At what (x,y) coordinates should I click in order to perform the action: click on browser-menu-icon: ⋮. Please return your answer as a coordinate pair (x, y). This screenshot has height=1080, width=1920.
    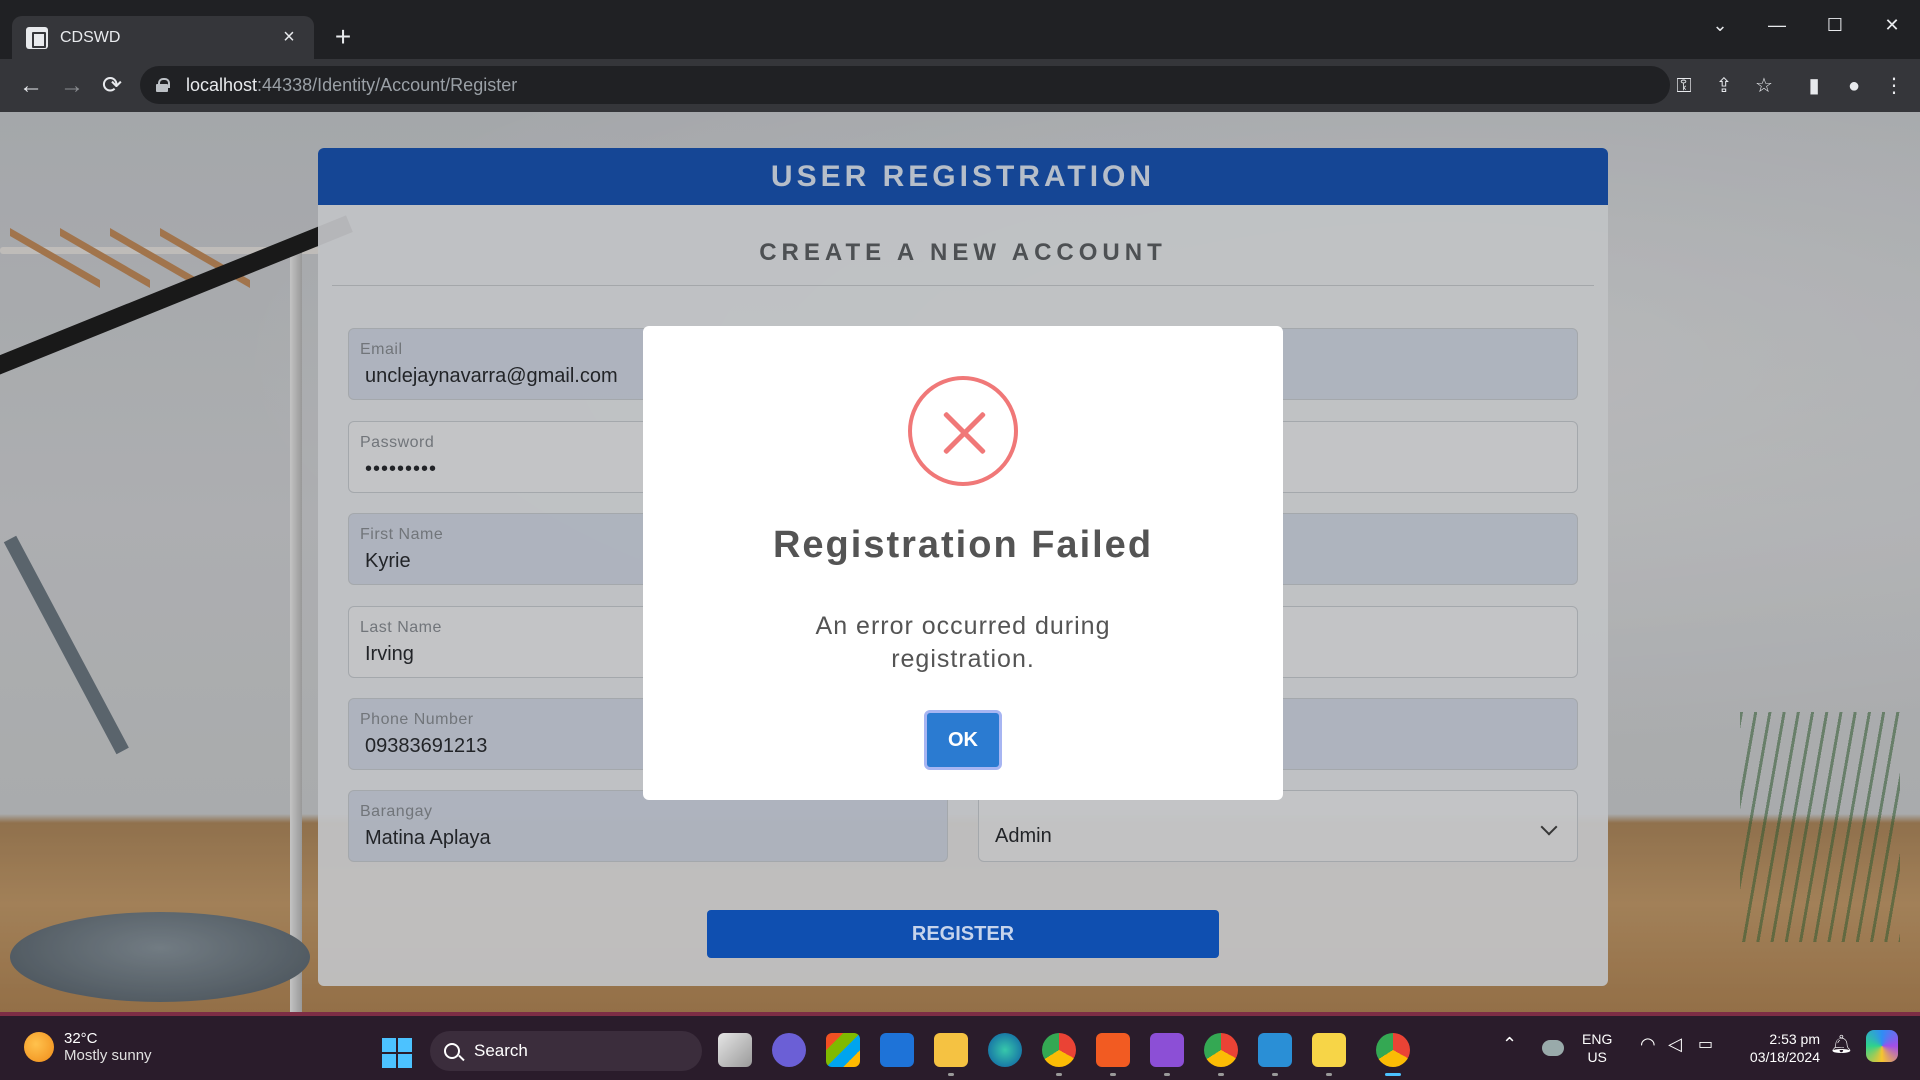
    Looking at the image, I should click on (1894, 86).